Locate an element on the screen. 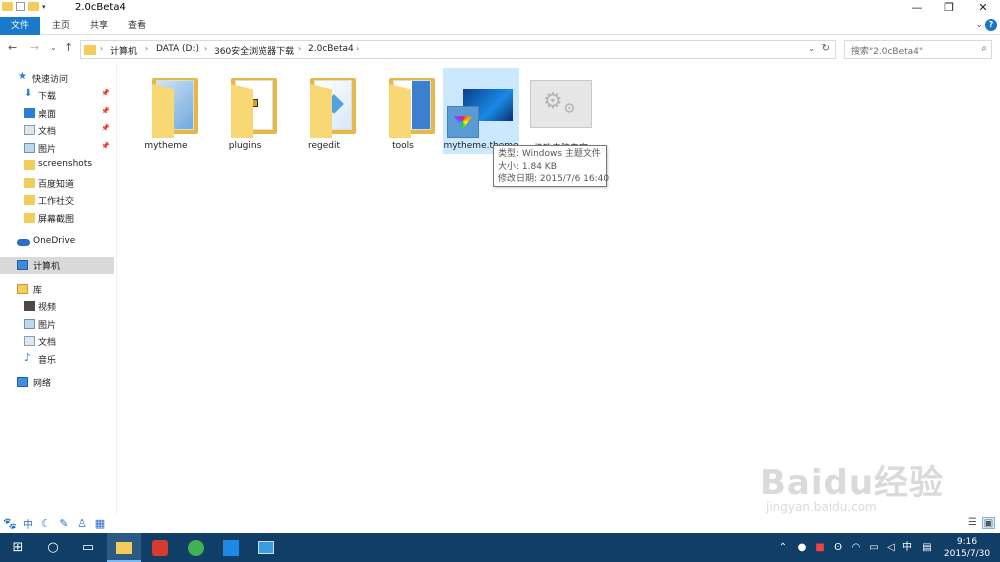  properties-icon is located at coordinates (20, 6).